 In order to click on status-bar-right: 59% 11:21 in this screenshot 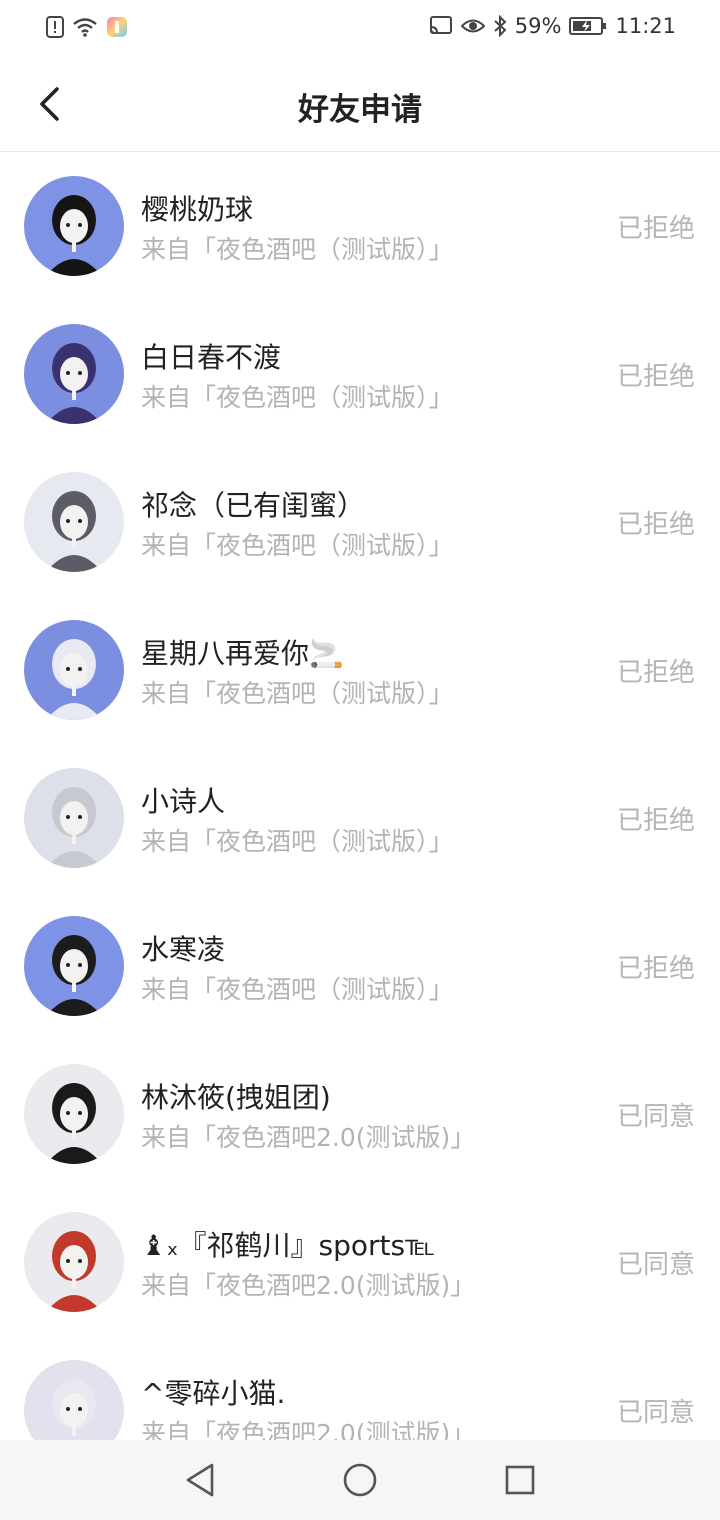, I will do `click(552, 26)`.